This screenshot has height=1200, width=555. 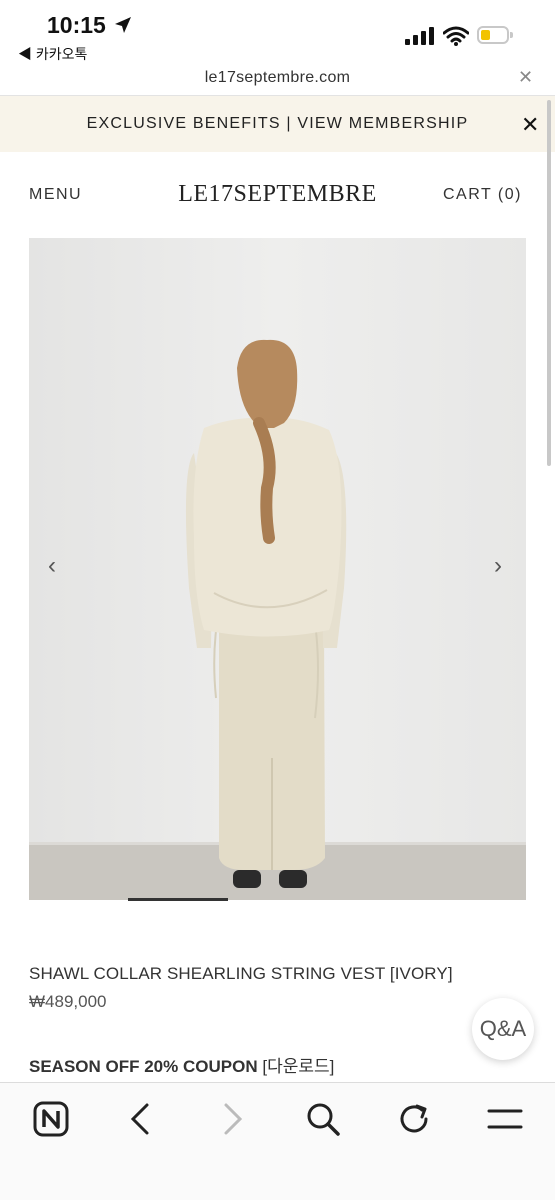 What do you see at coordinates (298, 1066) in the screenshot?
I see `coupon-download-link: [다운로드]` at bounding box center [298, 1066].